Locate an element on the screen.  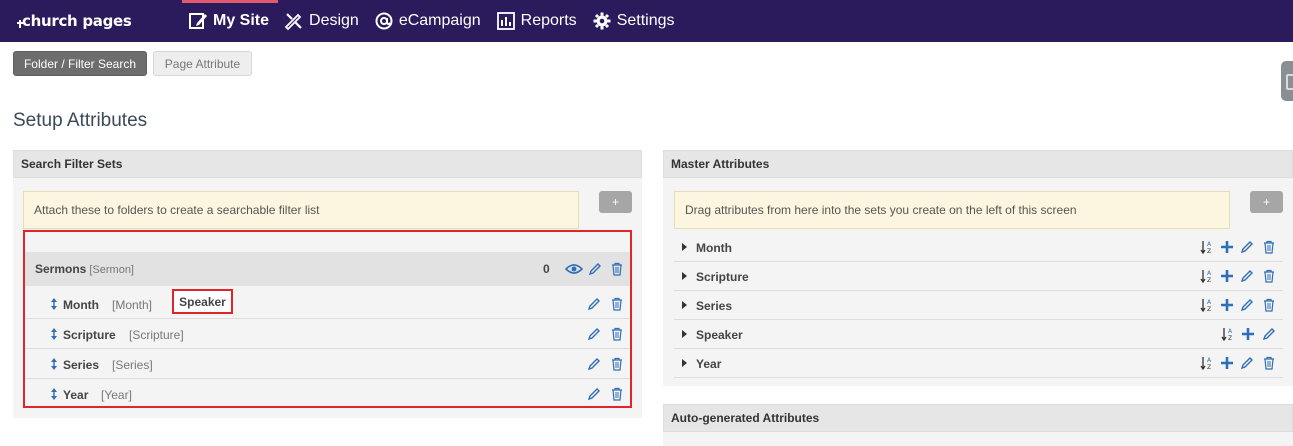
side-panel-toggle is located at coordinates (1287, 81).